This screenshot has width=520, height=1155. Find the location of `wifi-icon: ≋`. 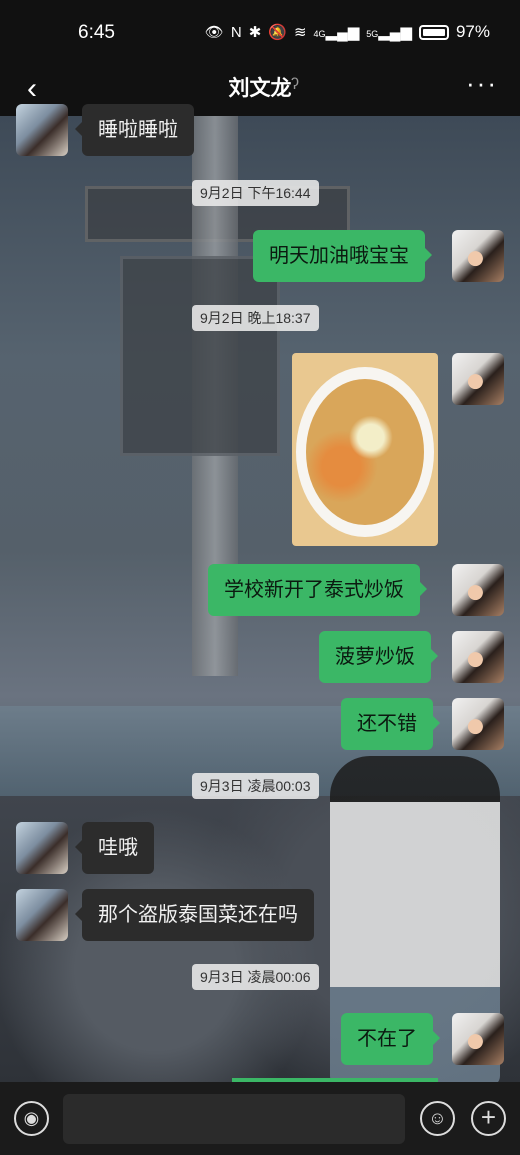

wifi-icon: ≋ is located at coordinates (300, 32).